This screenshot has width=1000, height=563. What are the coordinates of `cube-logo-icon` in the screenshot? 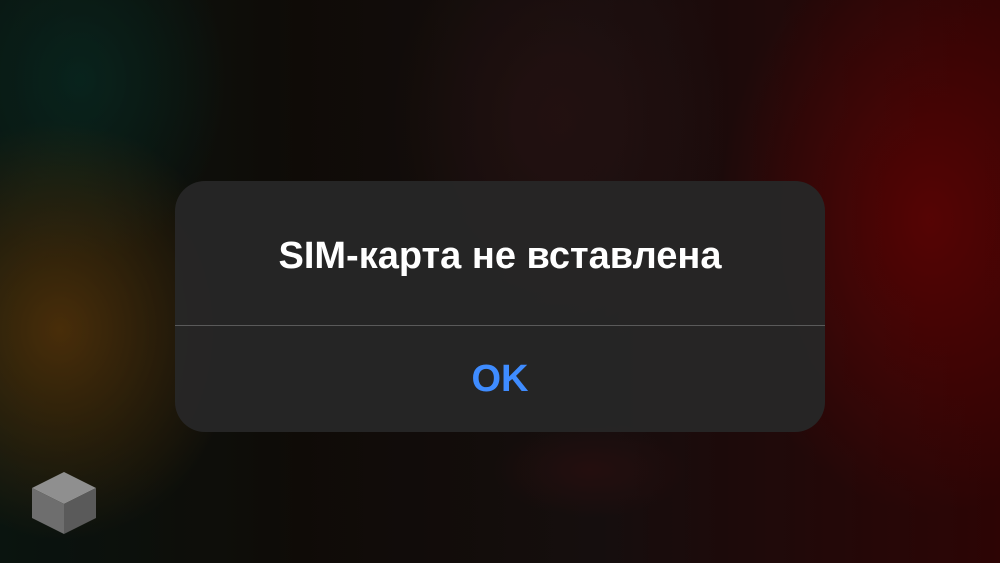 It's located at (64, 503).